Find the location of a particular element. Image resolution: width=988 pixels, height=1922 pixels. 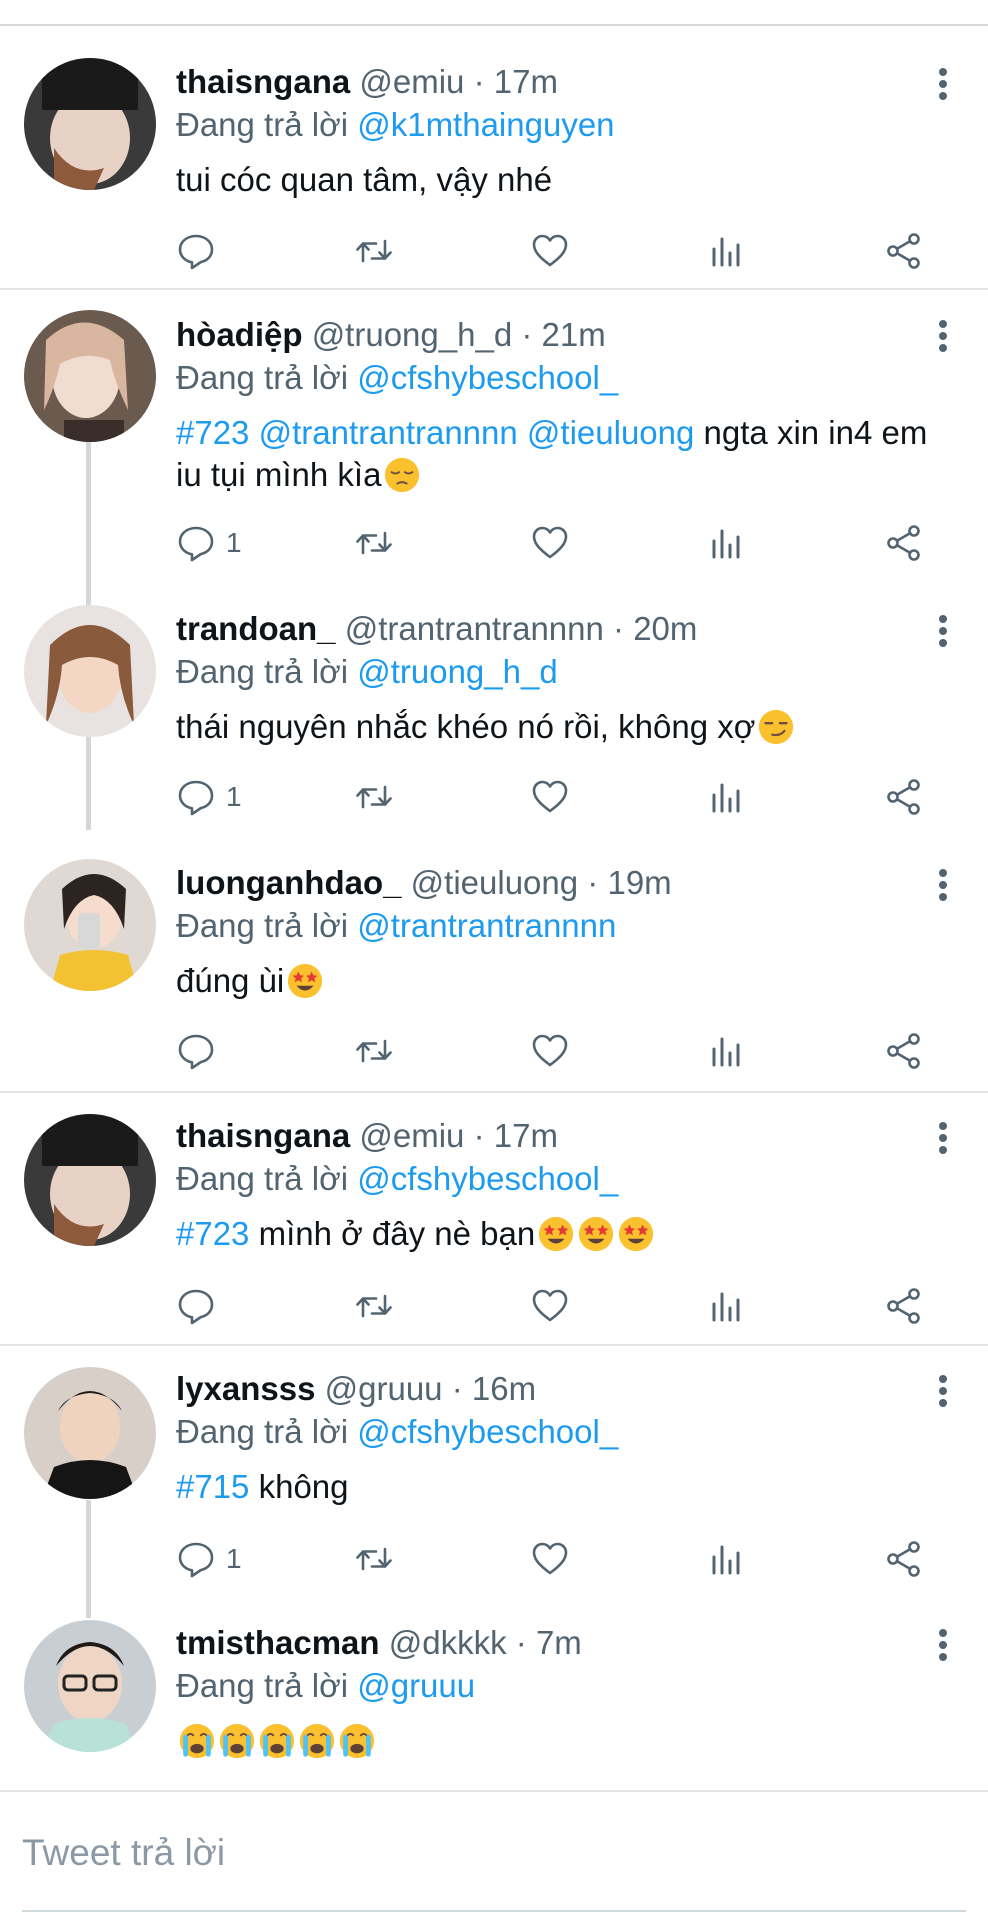

mention-link: @tieuluong is located at coordinates (610, 432).